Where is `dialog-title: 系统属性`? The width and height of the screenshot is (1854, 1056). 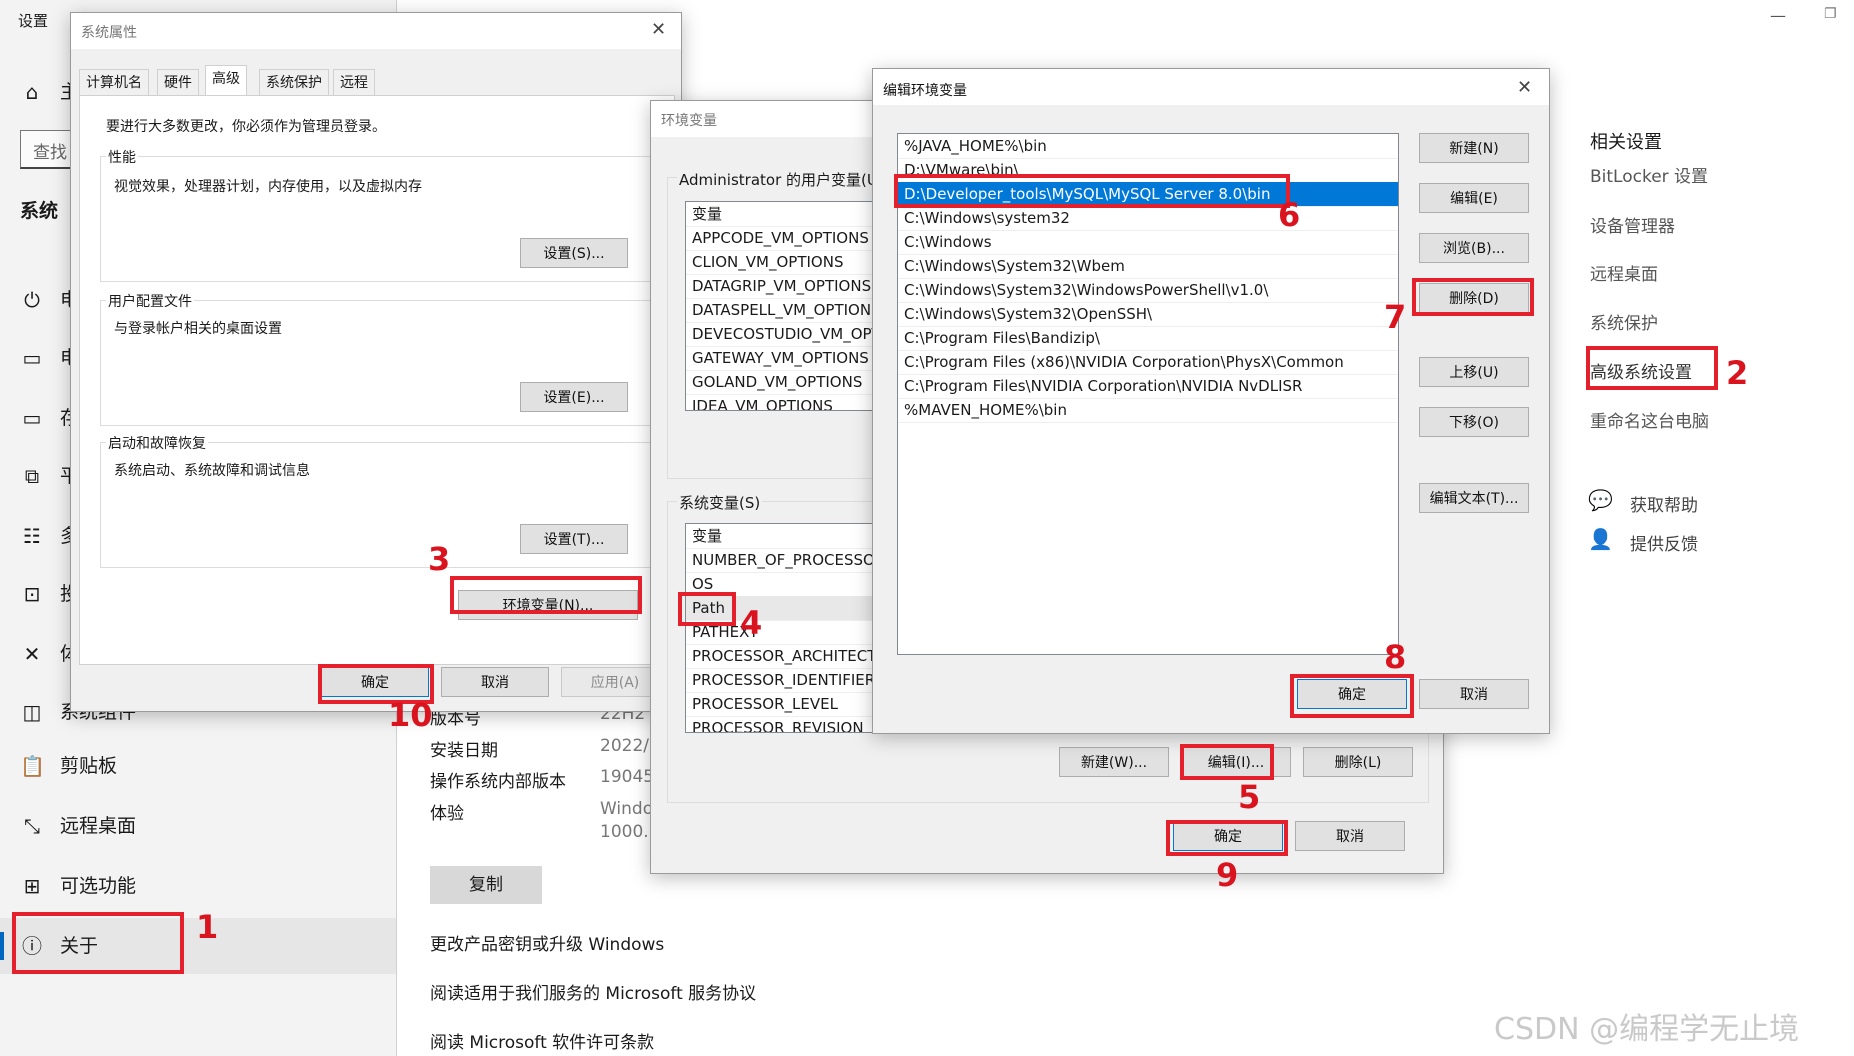 dialog-title: 系统属性 is located at coordinates (109, 33).